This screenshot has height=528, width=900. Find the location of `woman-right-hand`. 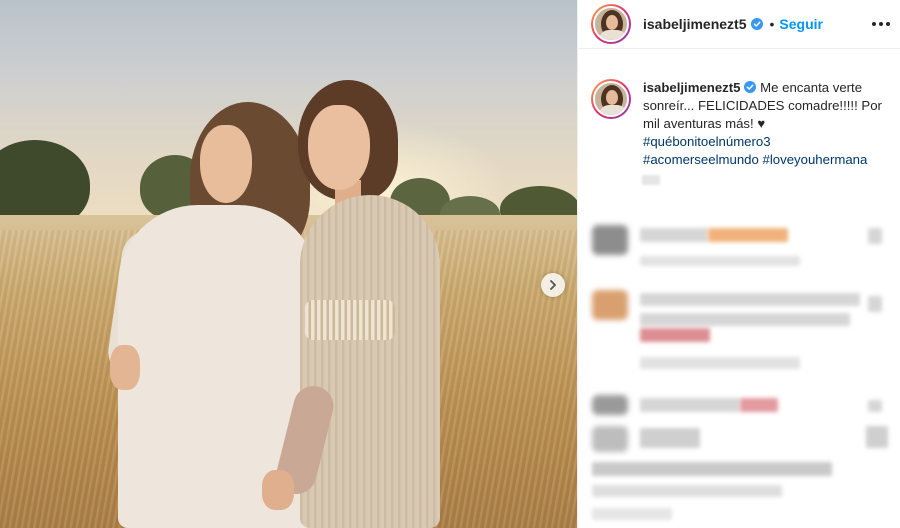

woman-right-hand is located at coordinates (278, 490).